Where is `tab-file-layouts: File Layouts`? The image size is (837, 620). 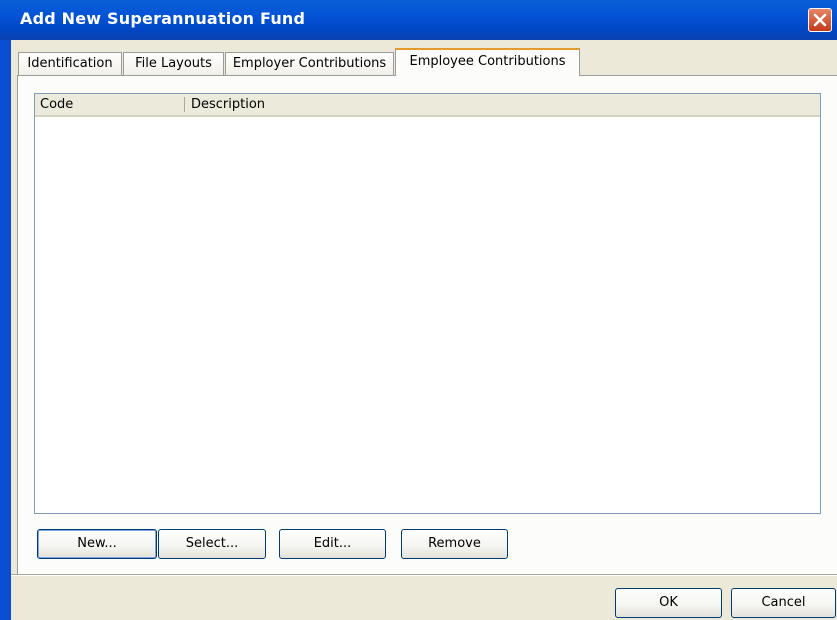 tab-file-layouts: File Layouts is located at coordinates (173, 63).